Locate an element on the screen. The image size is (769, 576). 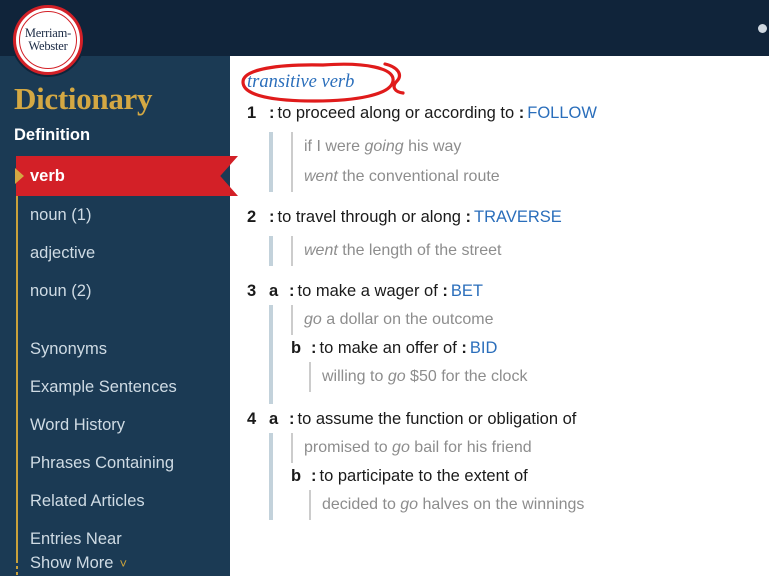
offscreen-menu-icon is located at coordinates (762, 28).